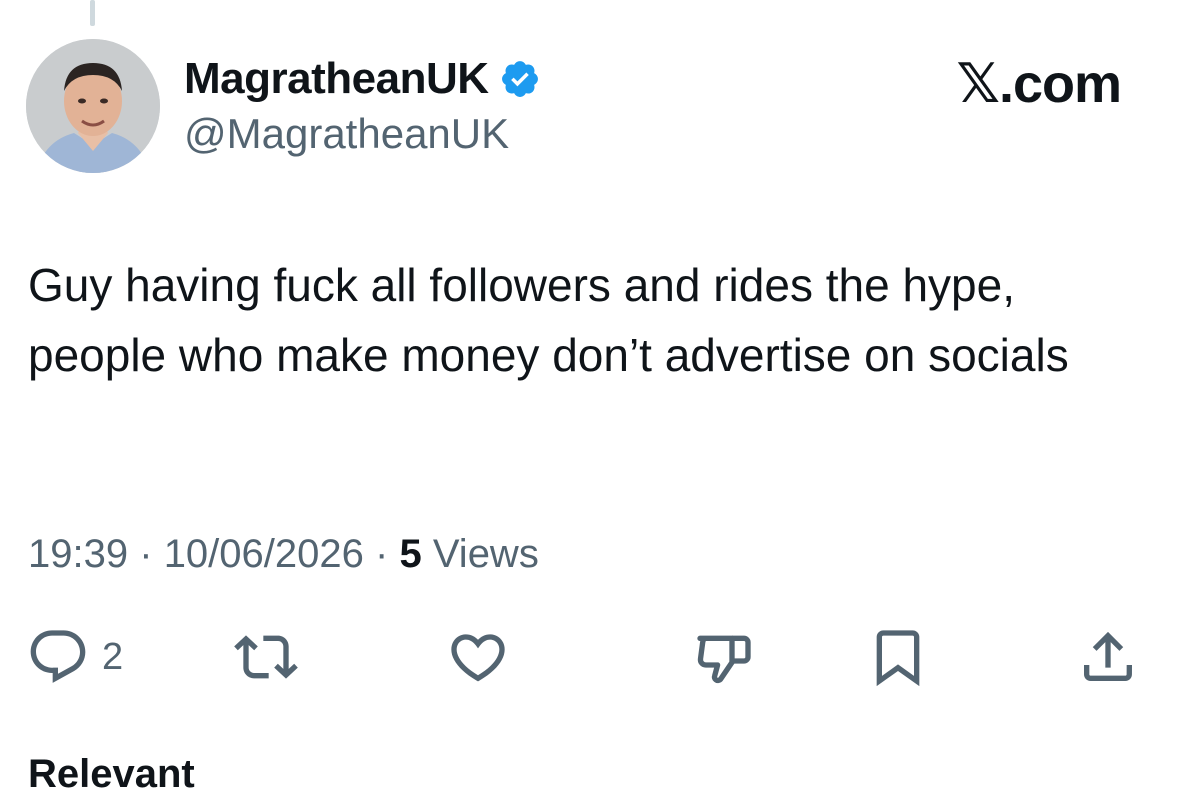  What do you see at coordinates (485, 554) in the screenshot?
I see `views-label: Views` at bounding box center [485, 554].